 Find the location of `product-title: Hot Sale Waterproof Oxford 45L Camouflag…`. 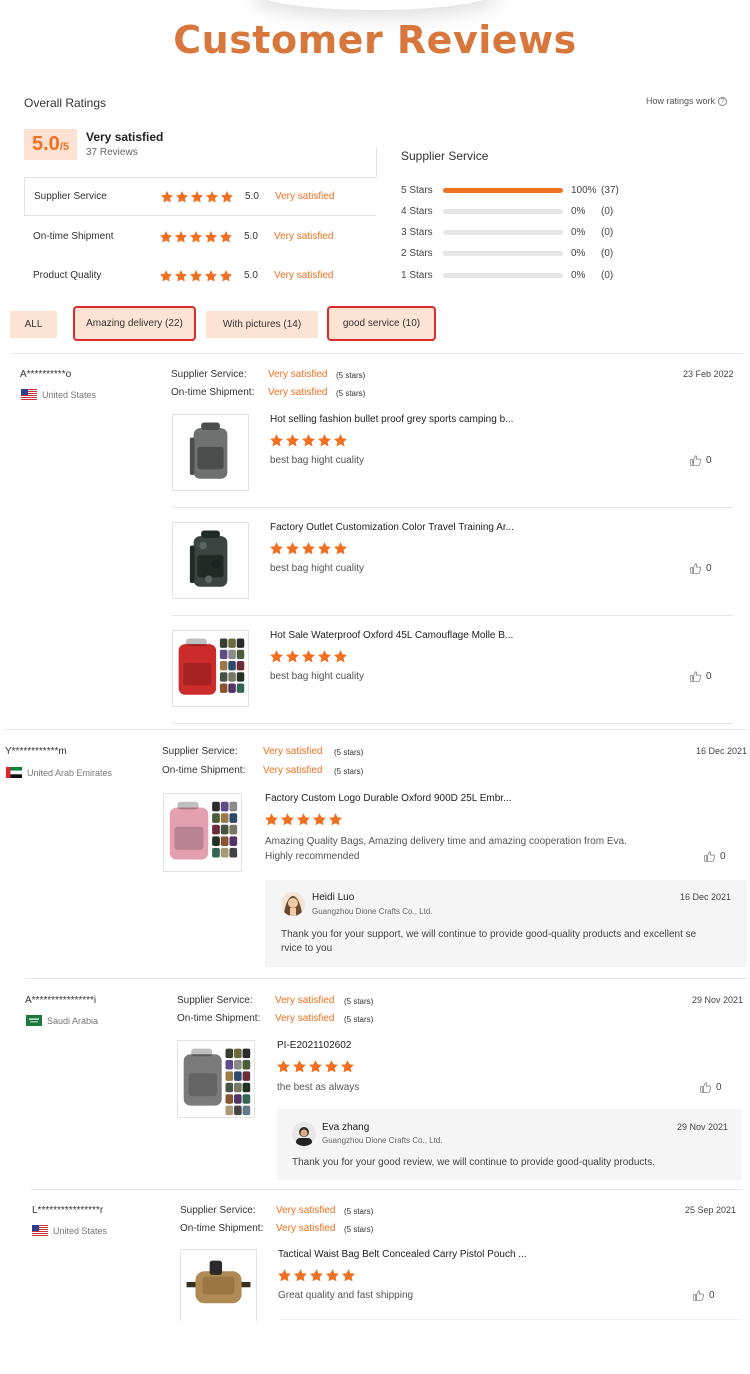

product-title: Hot Sale Waterproof Oxford 45L Camouflag… is located at coordinates (391, 635).